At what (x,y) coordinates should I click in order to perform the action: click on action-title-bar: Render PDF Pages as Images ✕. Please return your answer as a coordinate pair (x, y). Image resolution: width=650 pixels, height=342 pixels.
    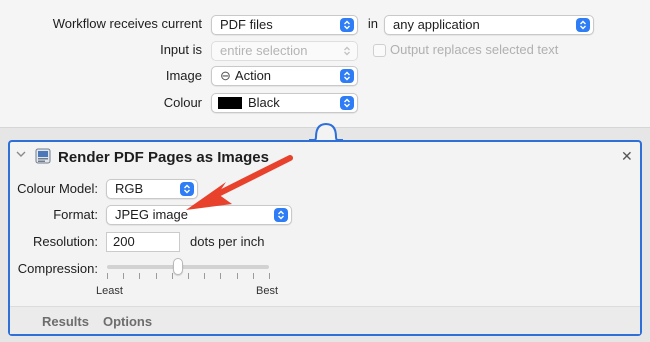
    Looking at the image, I should click on (325, 157).